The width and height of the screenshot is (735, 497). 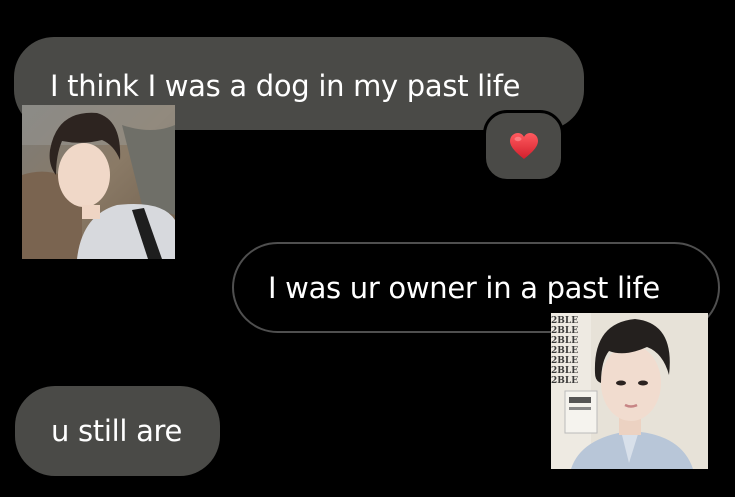 I want to click on portrait-image: 2BLE 2BLE 2BLE 2BLE 2BLE 2BLE 2BLE, so click(x=629, y=391).